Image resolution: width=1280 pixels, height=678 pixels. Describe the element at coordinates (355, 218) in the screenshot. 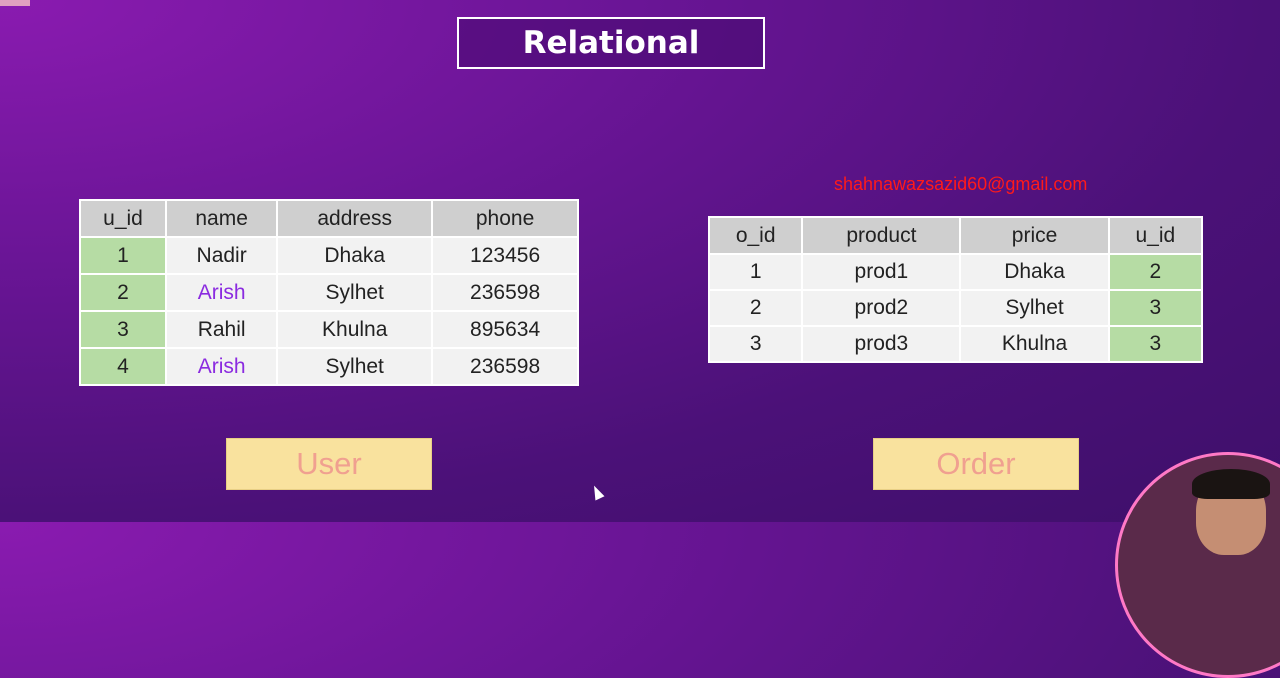

I see `column-header-address: address` at that location.